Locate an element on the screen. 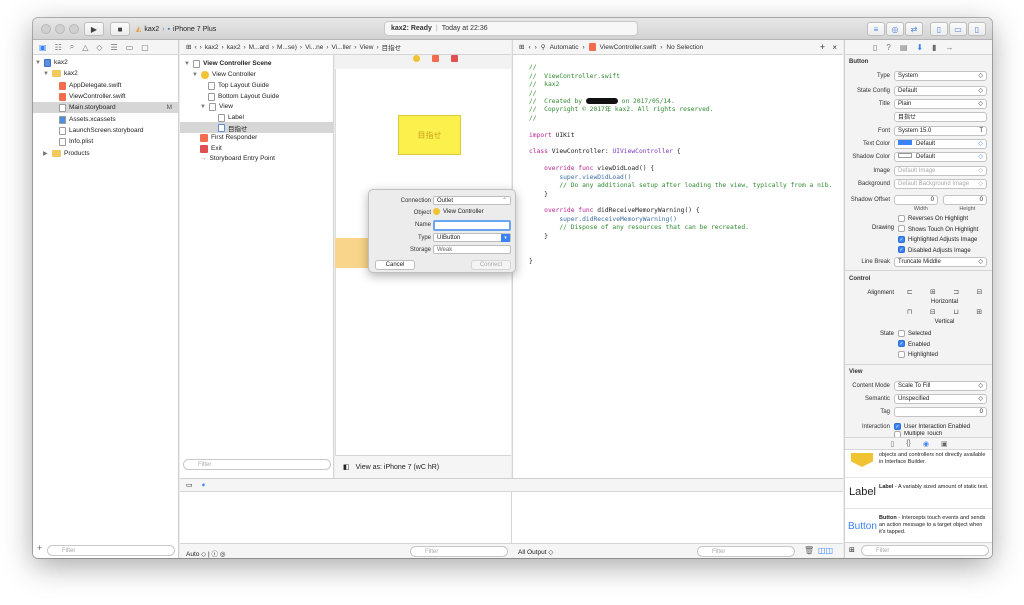  title-select: Plain ◇ is located at coordinates (940, 103).